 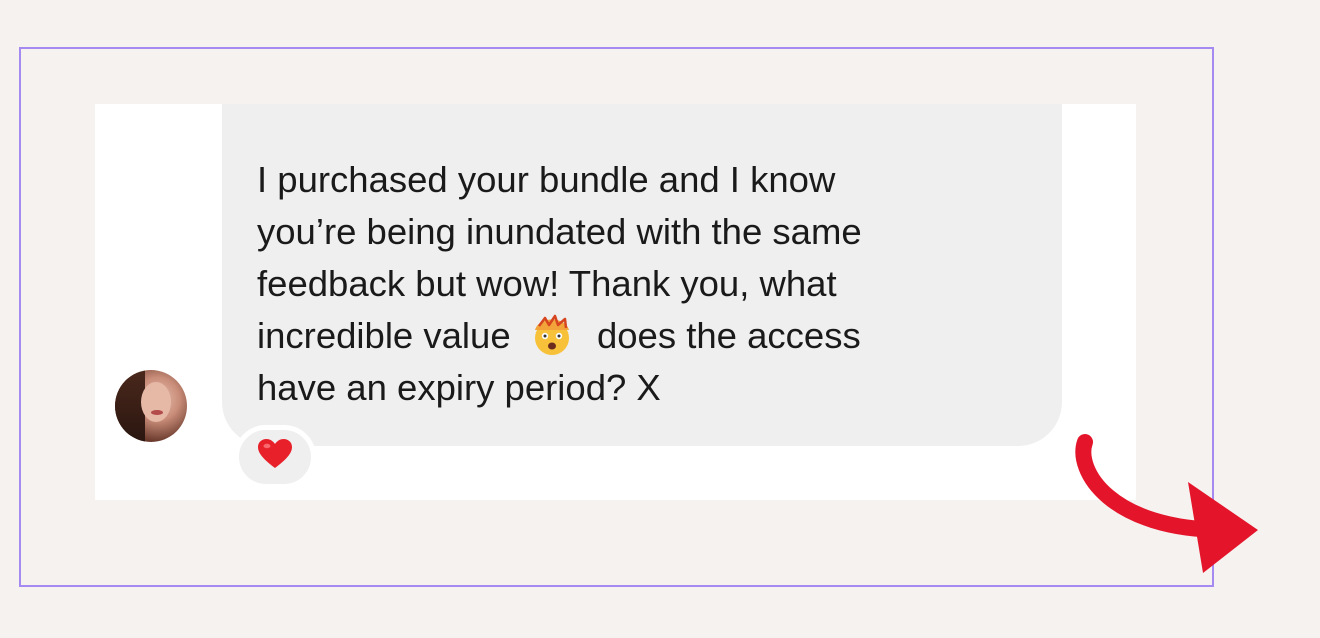 I want to click on message-line-1: I purchased your bundle and I know, so click(x=546, y=179).